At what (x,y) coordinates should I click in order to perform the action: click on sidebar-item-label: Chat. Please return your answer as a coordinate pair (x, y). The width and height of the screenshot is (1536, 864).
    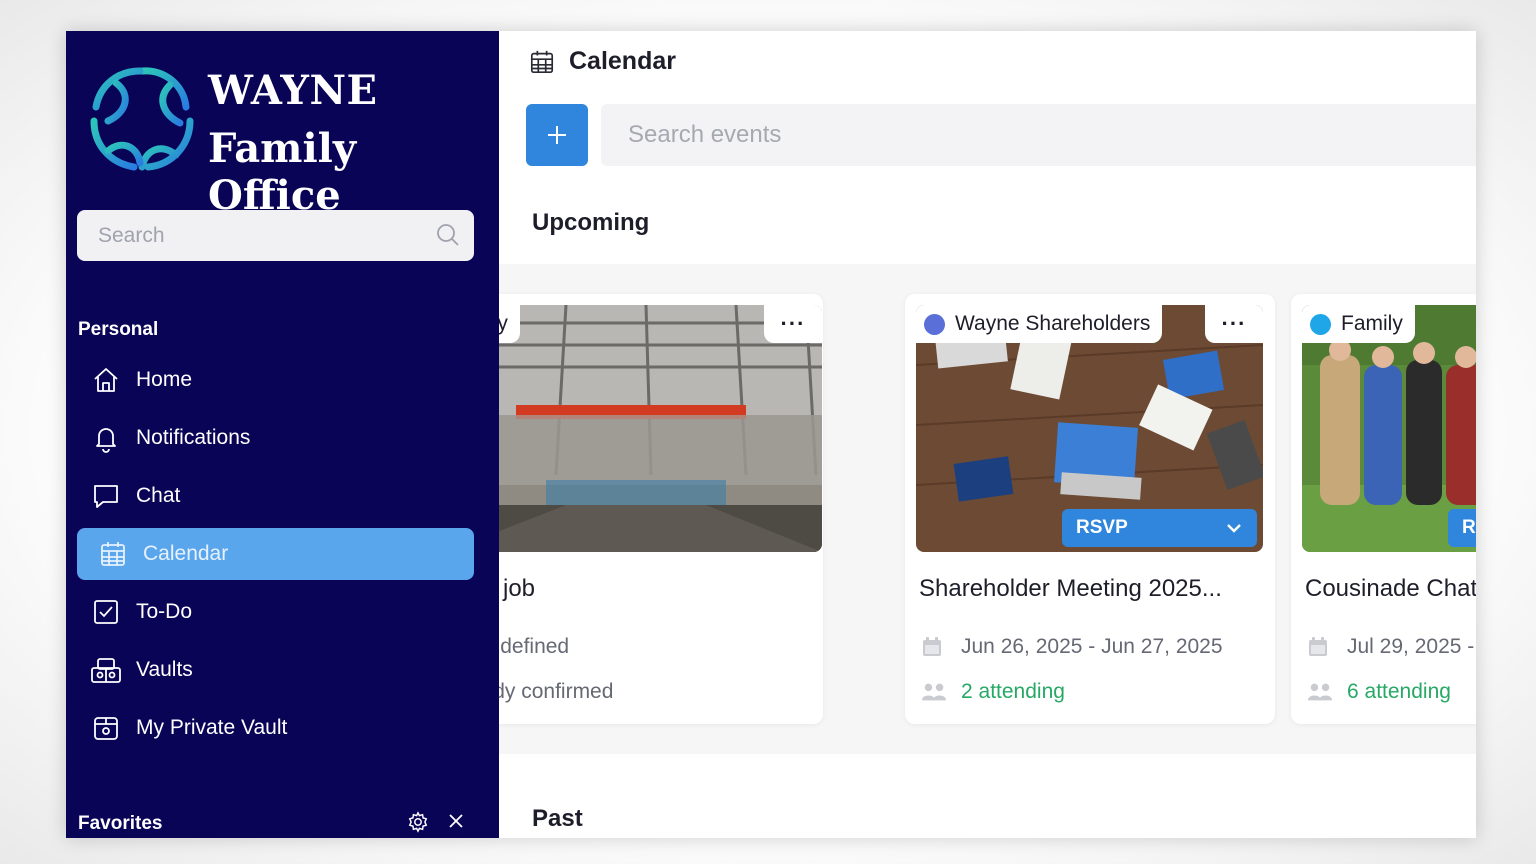
    Looking at the image, I should click on (158, 495).